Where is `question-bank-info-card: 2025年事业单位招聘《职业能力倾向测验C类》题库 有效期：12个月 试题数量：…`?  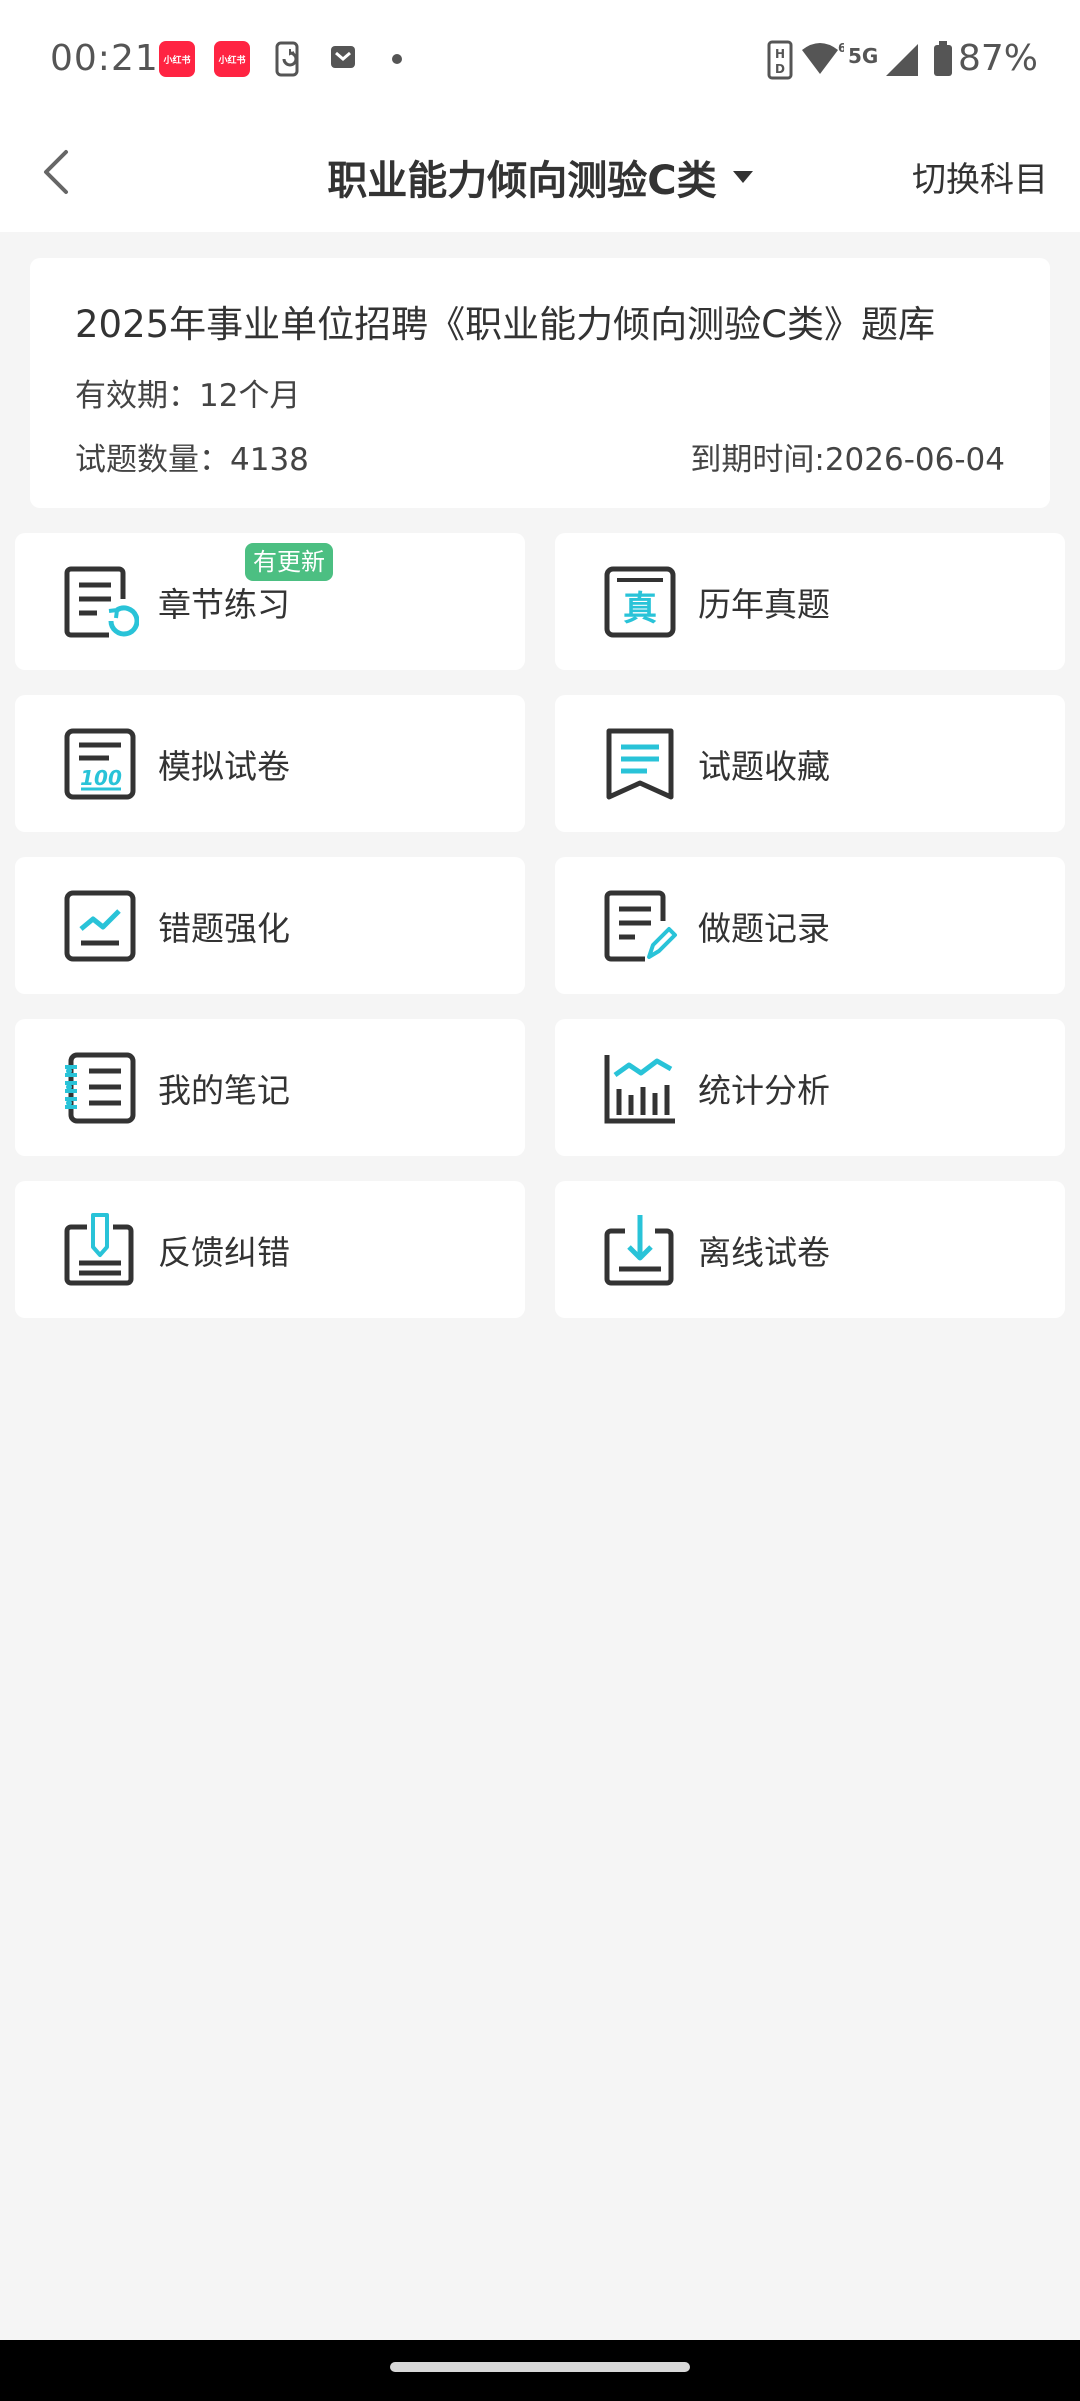 question-bank-info-card: 2025年事业单位招聘《职业能力倾向测验C类》题库 有效期：12个月 试题数量：… is located at coordinates (540, 383).